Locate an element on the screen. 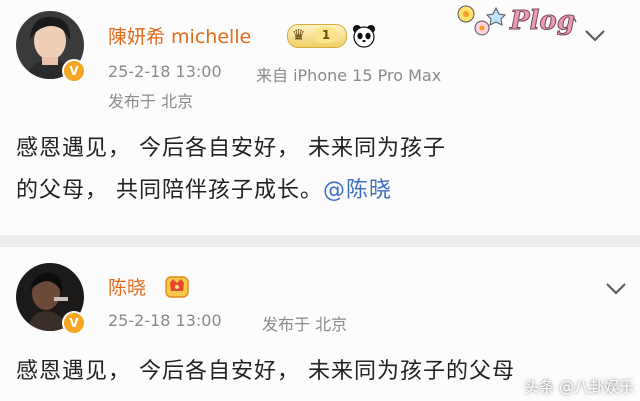 This screenshot has width=640, height=401. post-body-line-1: 感恩遇见， 今后各自安好， 未来同为孩子的父母 is located at coordinates (265, 371).